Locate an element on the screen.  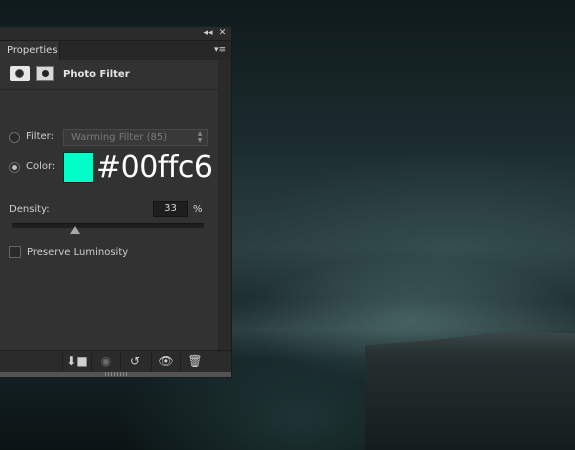
adjustment-header: Photo Filter is located at coordinates (109, 75).